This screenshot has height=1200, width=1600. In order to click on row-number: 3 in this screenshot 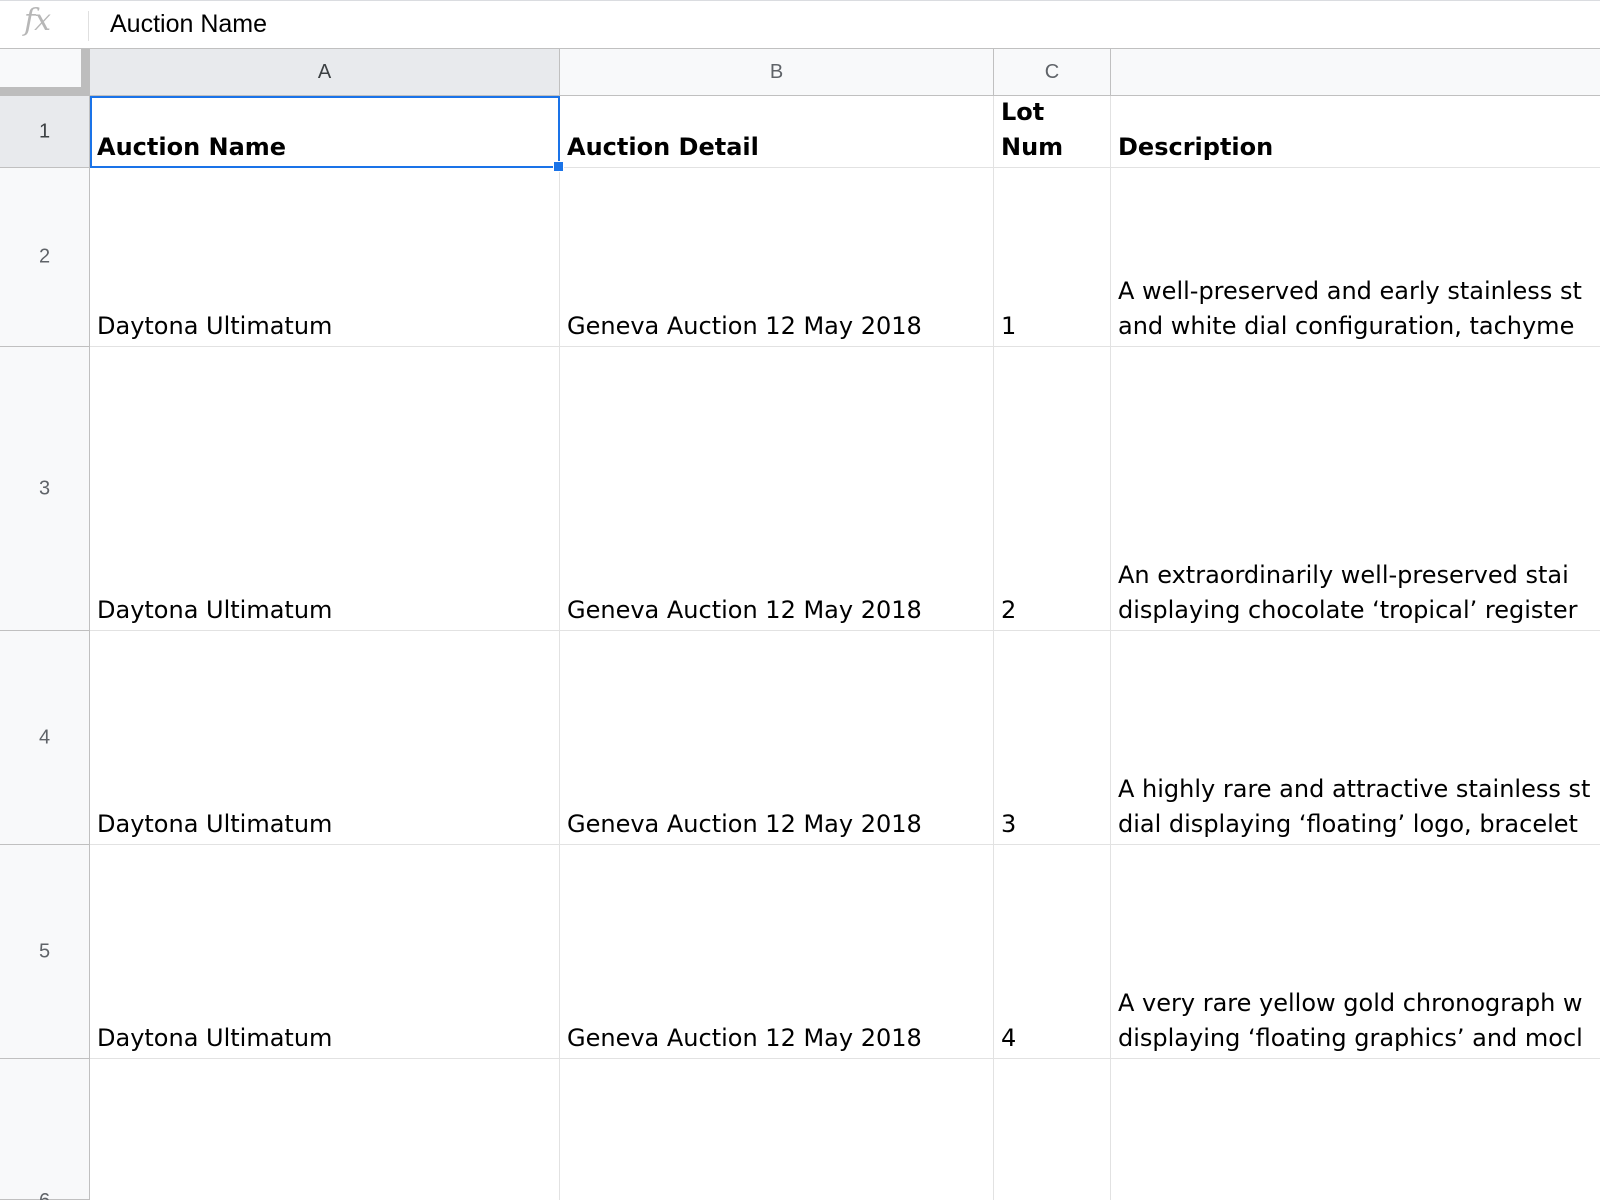, I will do `click(44, 488)`.